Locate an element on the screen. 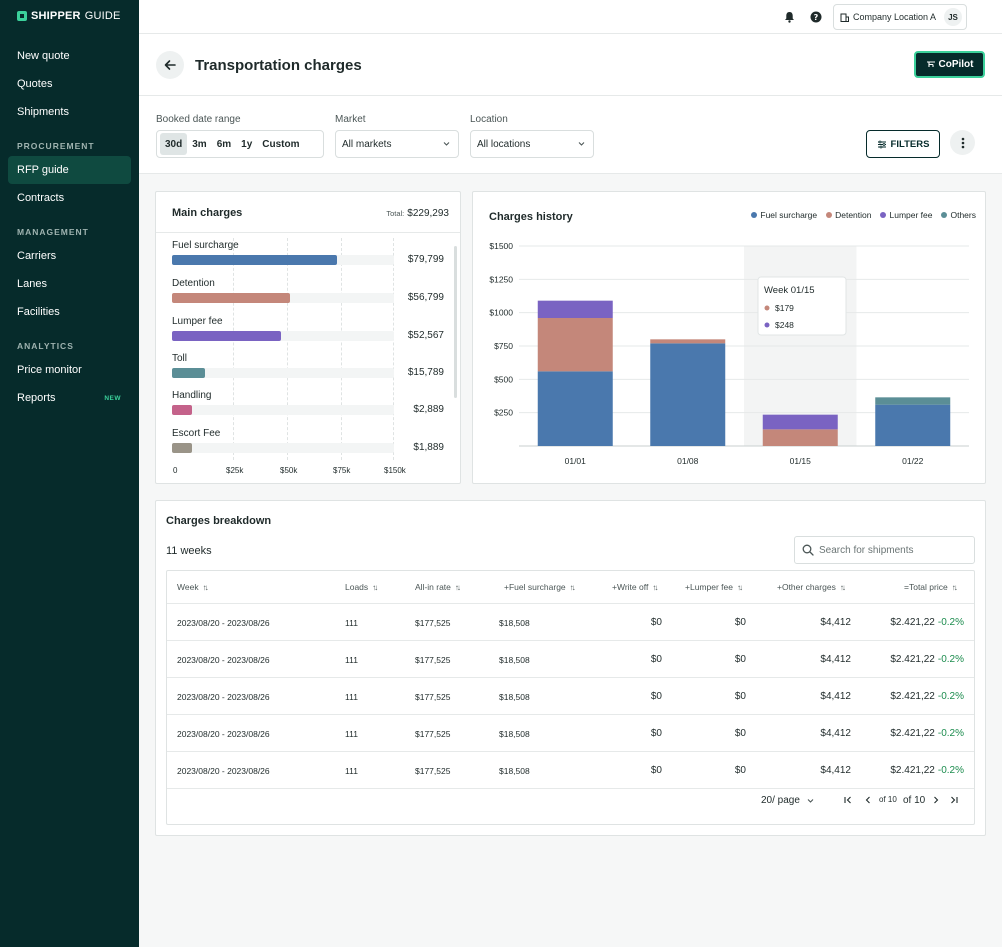 The width and height of the screenshot is (1002, 947). last-page-icon is located at coordinates (954, 800).